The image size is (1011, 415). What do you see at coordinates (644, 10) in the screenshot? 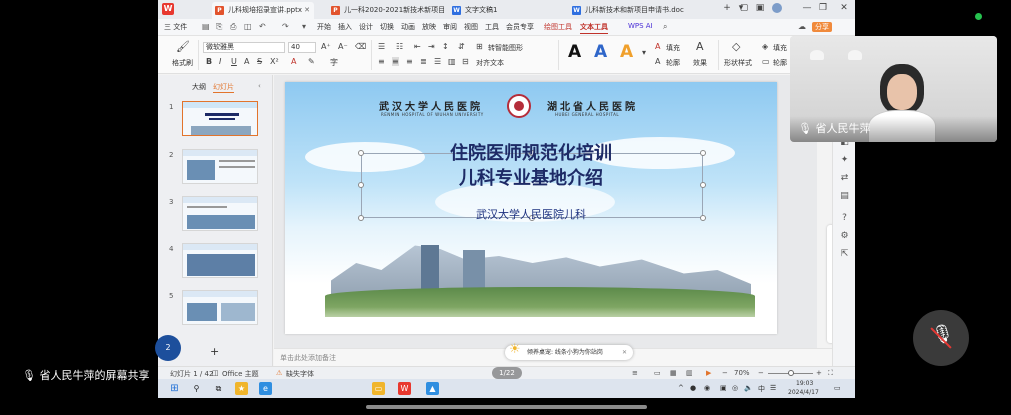
I see `tab-doc-application: W 儿科新技术和新项目申请书.doc` at bounding box center [644, 10].